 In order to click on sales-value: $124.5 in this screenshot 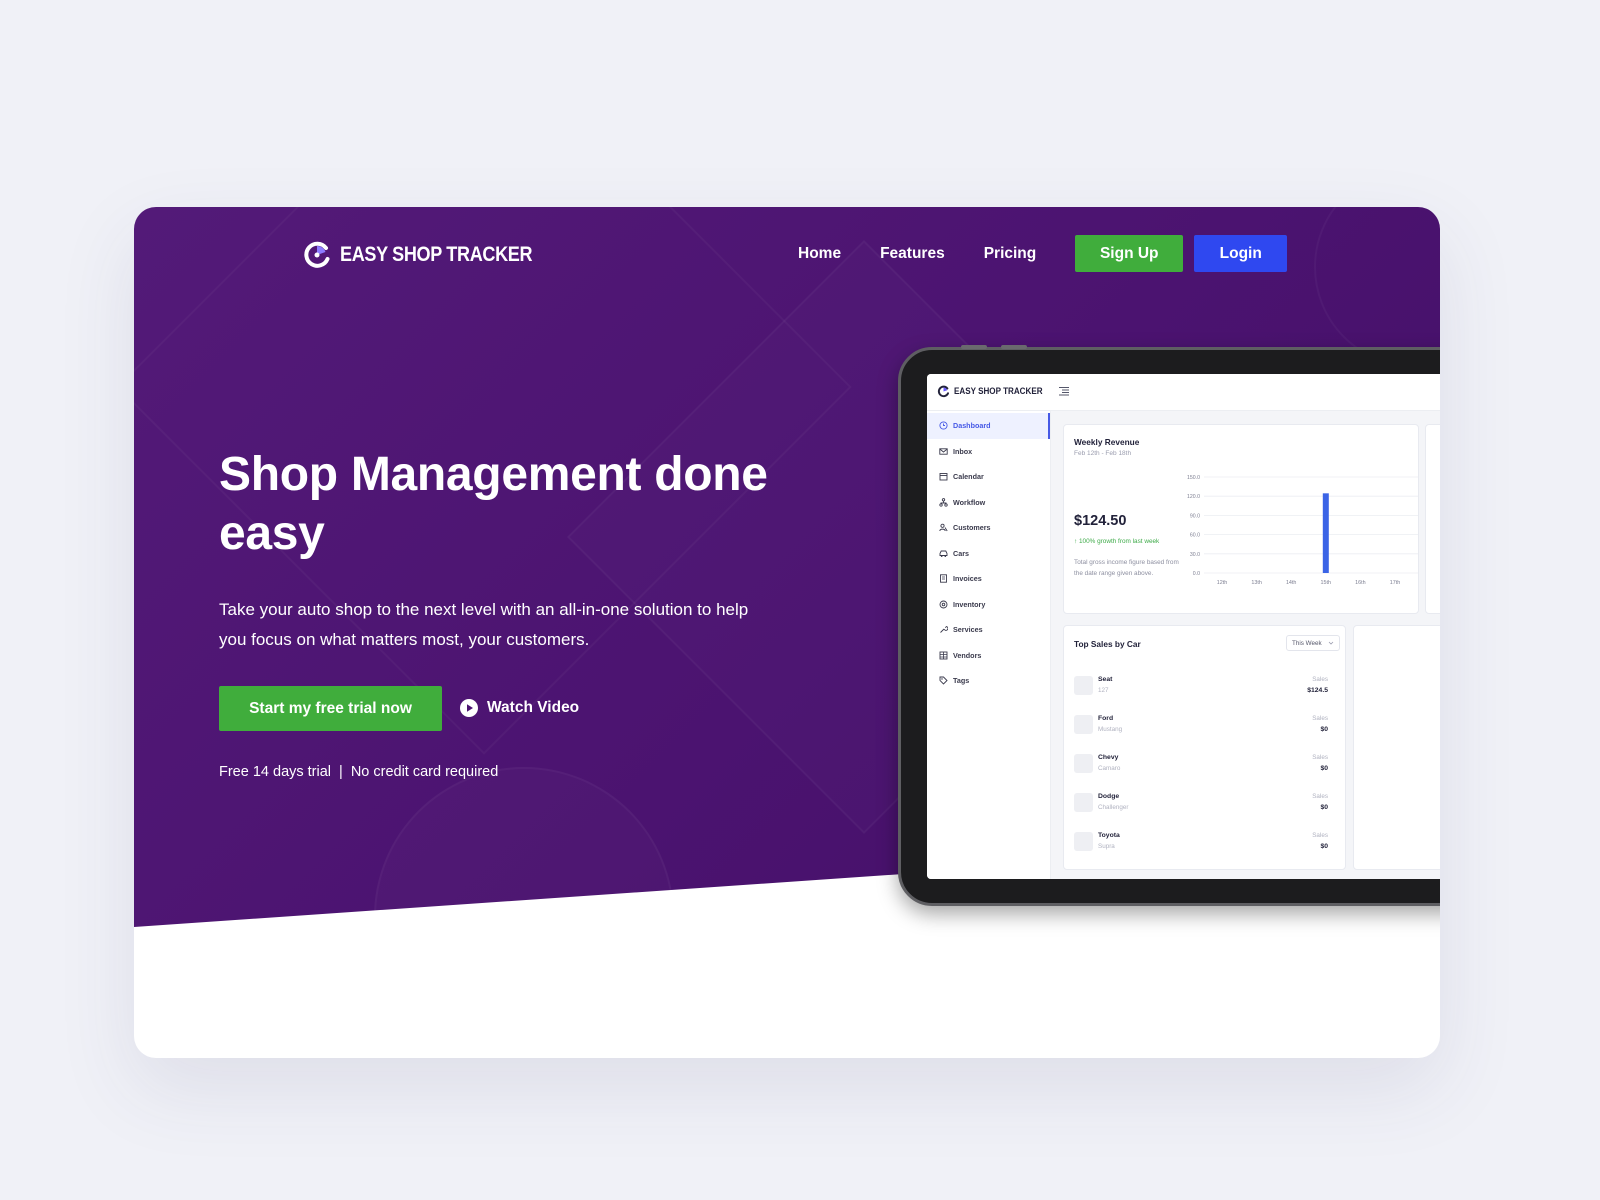, I will do `click(1317, 690)`.